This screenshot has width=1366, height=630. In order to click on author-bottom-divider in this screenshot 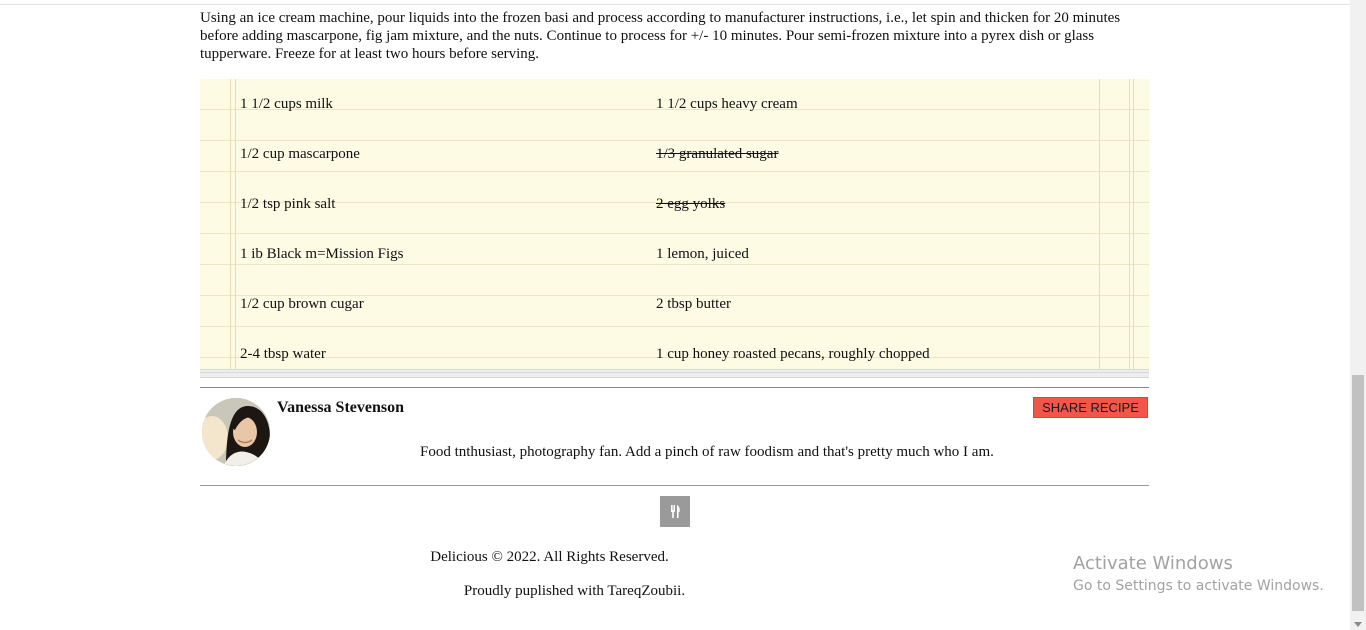, I will do `click(674, 485)`.